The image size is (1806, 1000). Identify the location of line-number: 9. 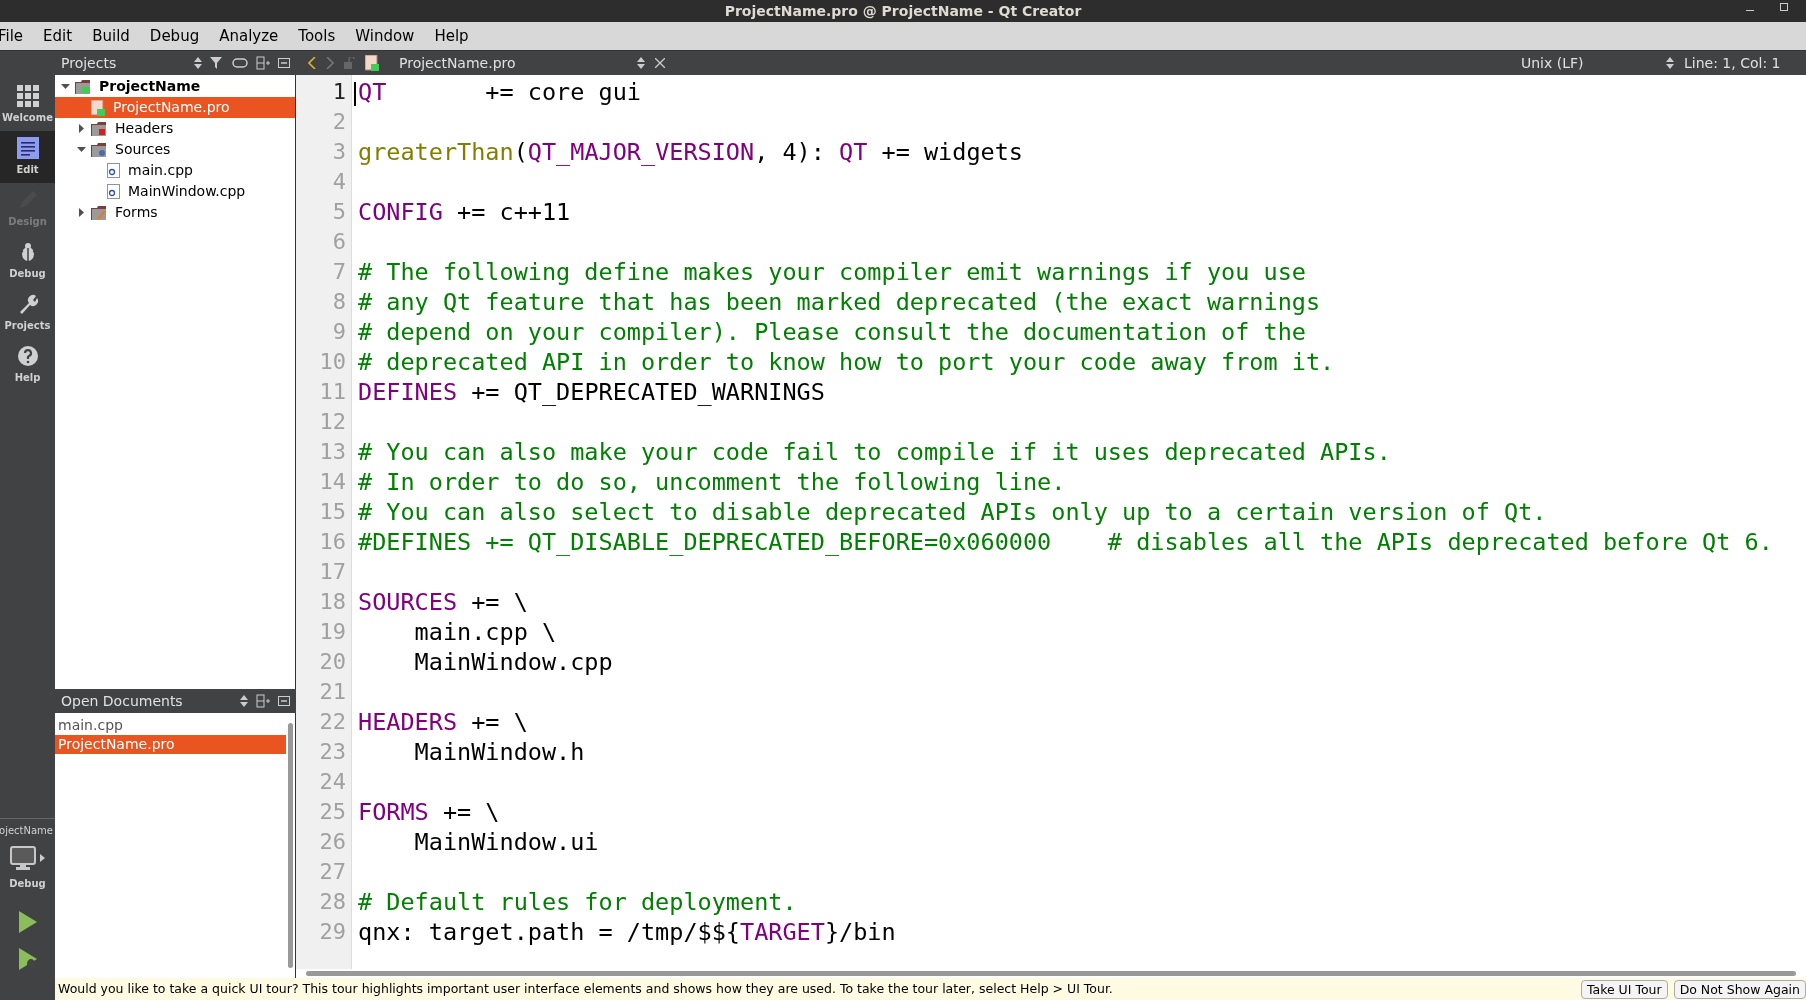
(339, 332).